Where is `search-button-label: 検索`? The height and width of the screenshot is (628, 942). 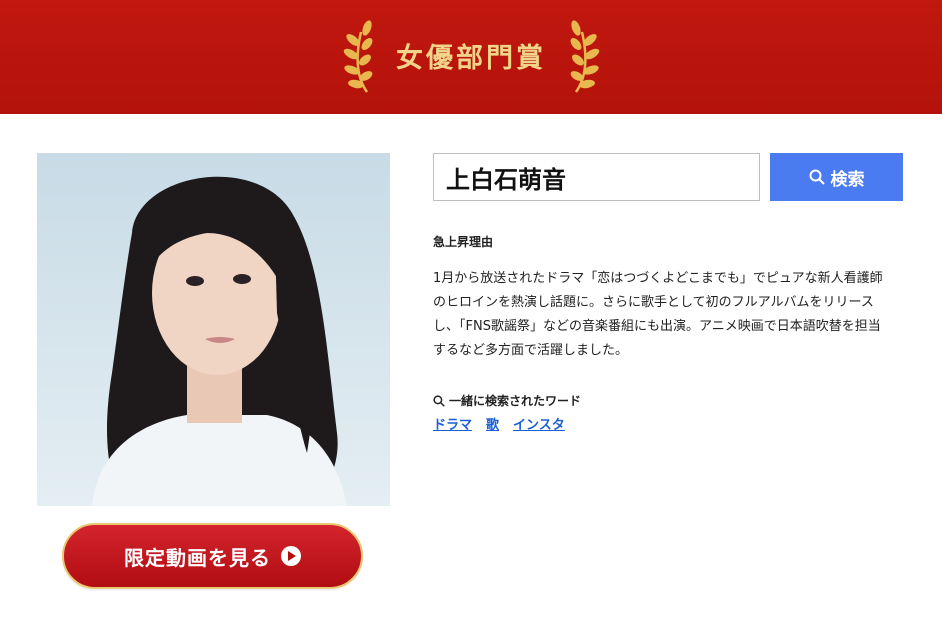
search-button-label: 検索 is located at coordinates (847, 179).